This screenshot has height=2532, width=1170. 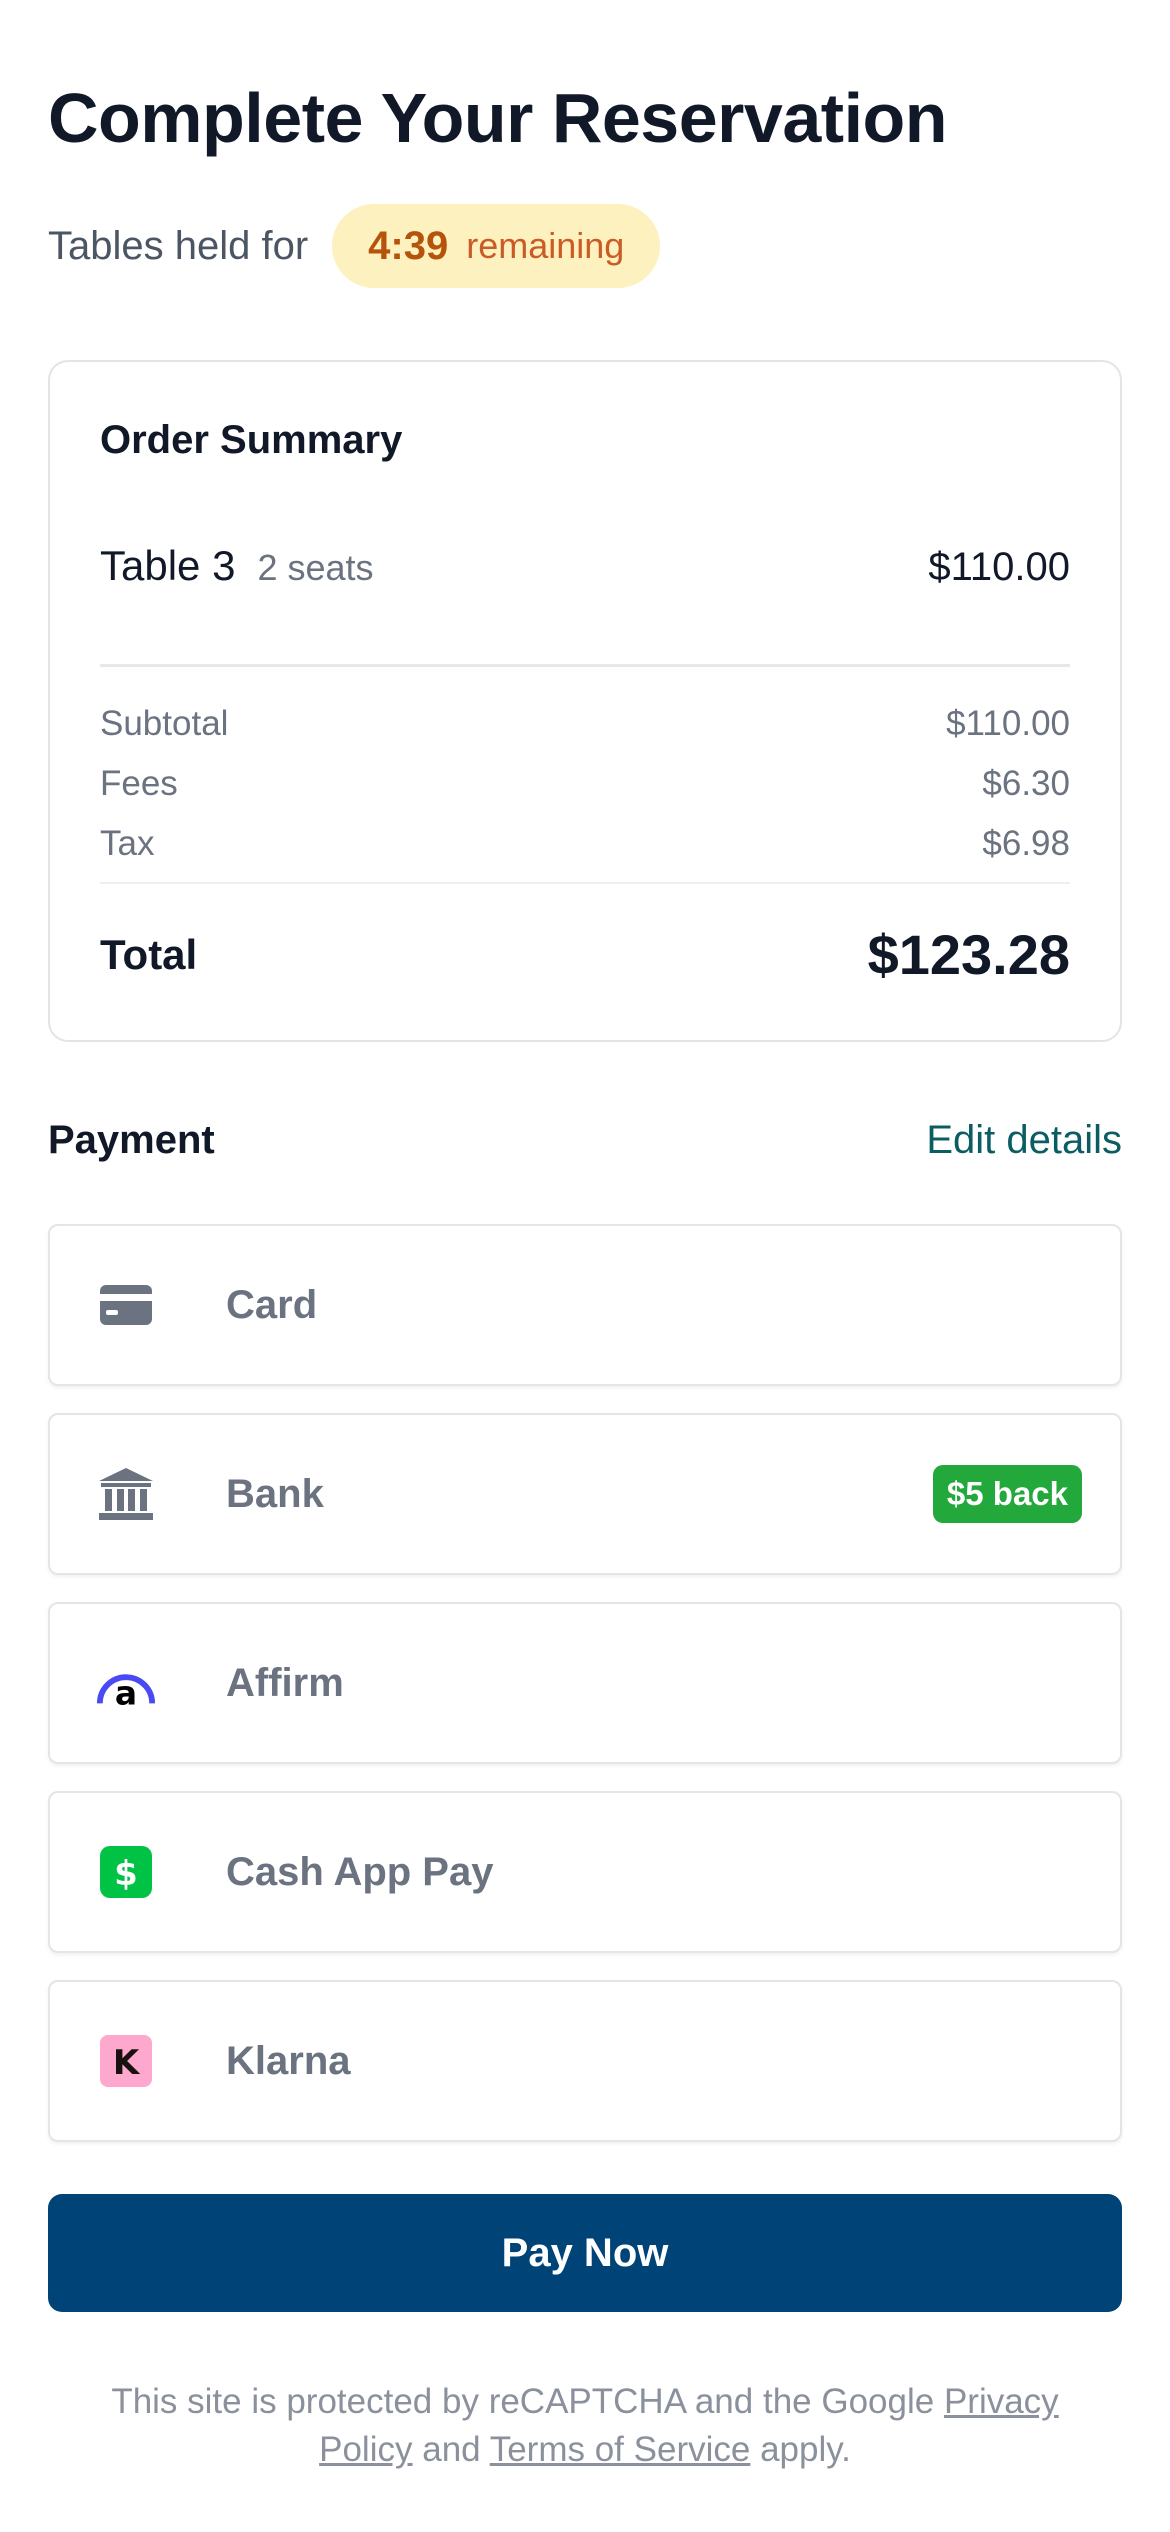 What do you see at coordinates (1026, 783) in the screenshot?
I see `fees-value: $6.30` at bounding box center [1026, 783].